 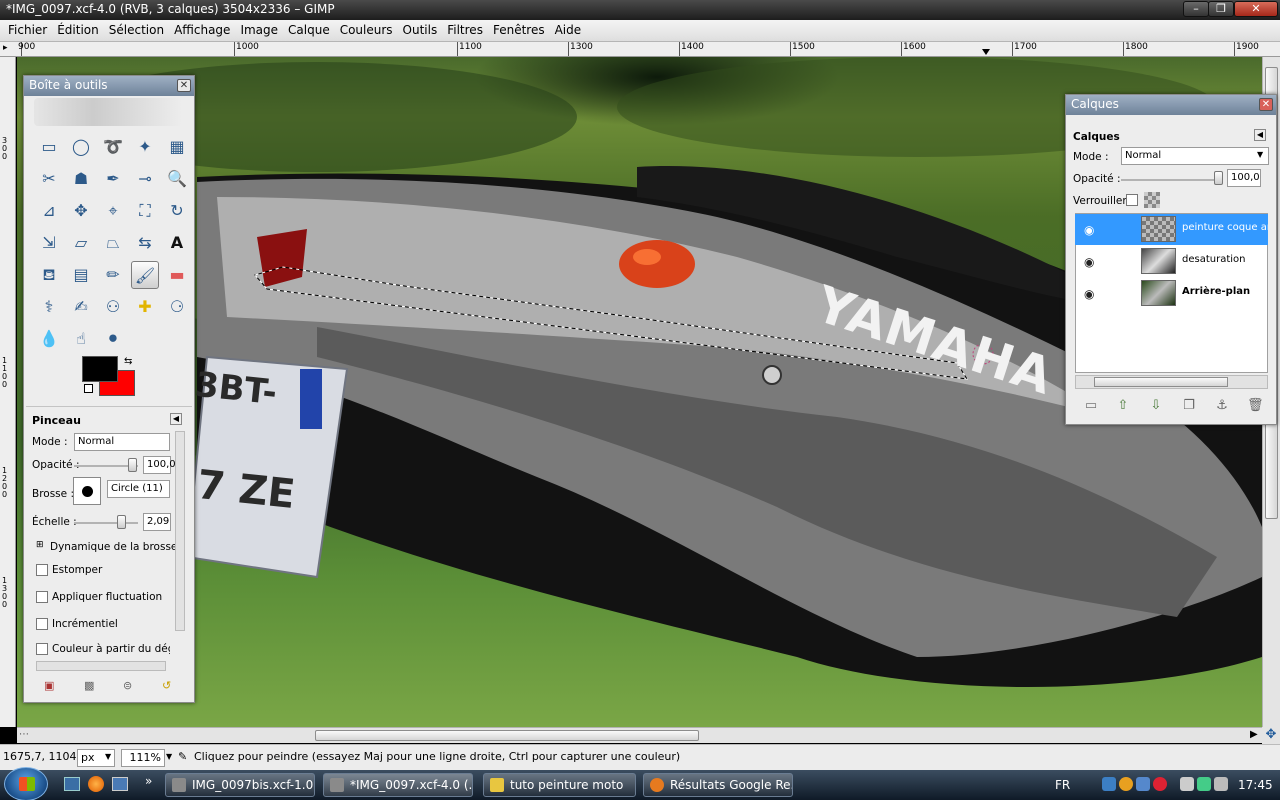 What do you see at coordinates (122, 442) in the screenshot?
I see `mode-select: Normal` at bounding box center [122, 442].